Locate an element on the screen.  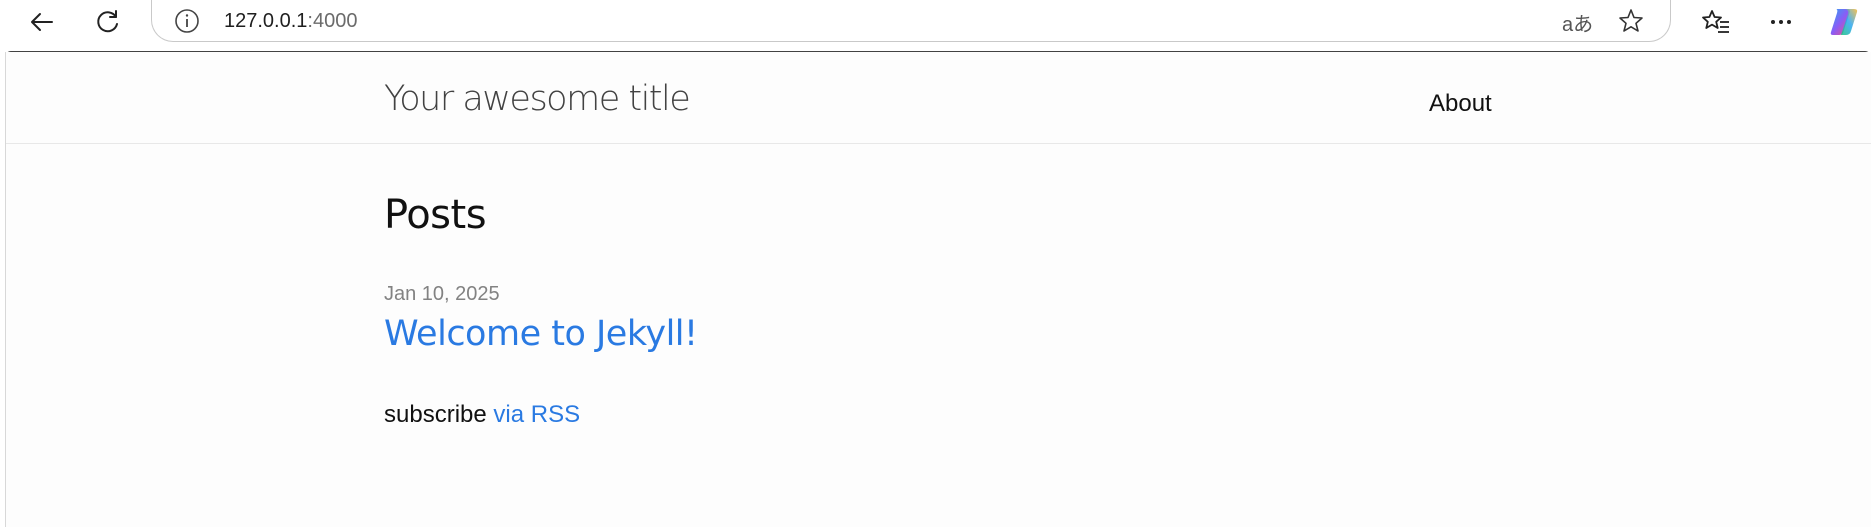
info-icon is located at coordinates (187, 21).